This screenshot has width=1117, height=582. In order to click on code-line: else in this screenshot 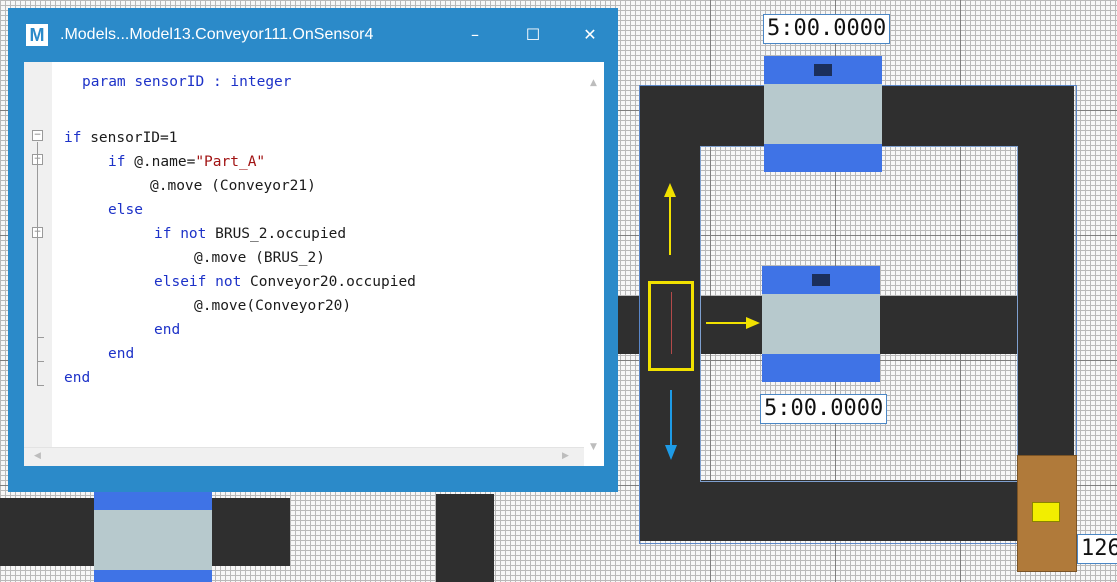, I will do `click(125, 210)`.